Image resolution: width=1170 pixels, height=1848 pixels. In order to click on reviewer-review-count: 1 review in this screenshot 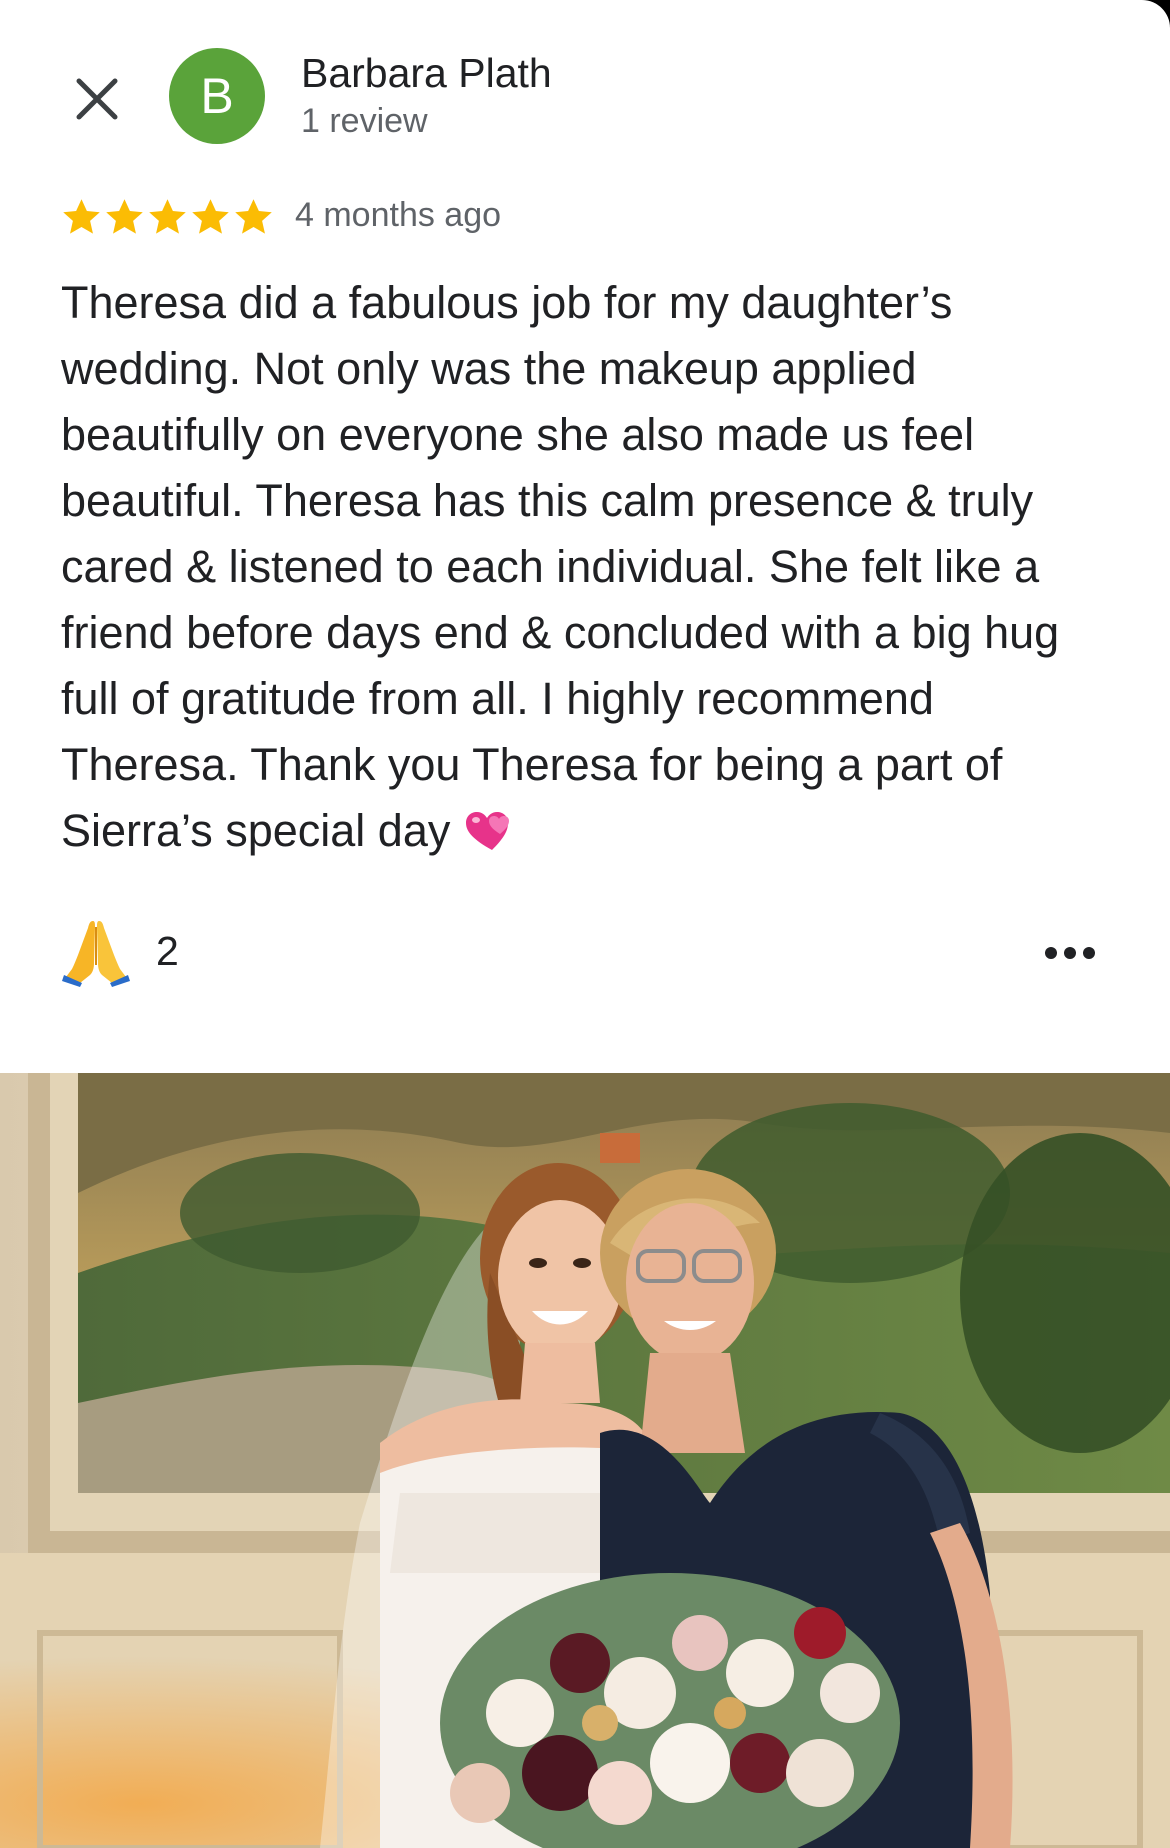, I will do `click(364, 121)`.